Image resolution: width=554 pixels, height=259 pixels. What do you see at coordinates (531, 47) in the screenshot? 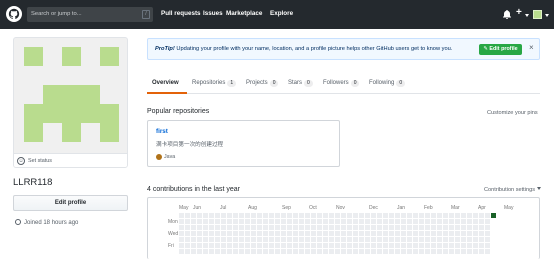
I see `close-icon: ×` at bounding box center [531, 47].